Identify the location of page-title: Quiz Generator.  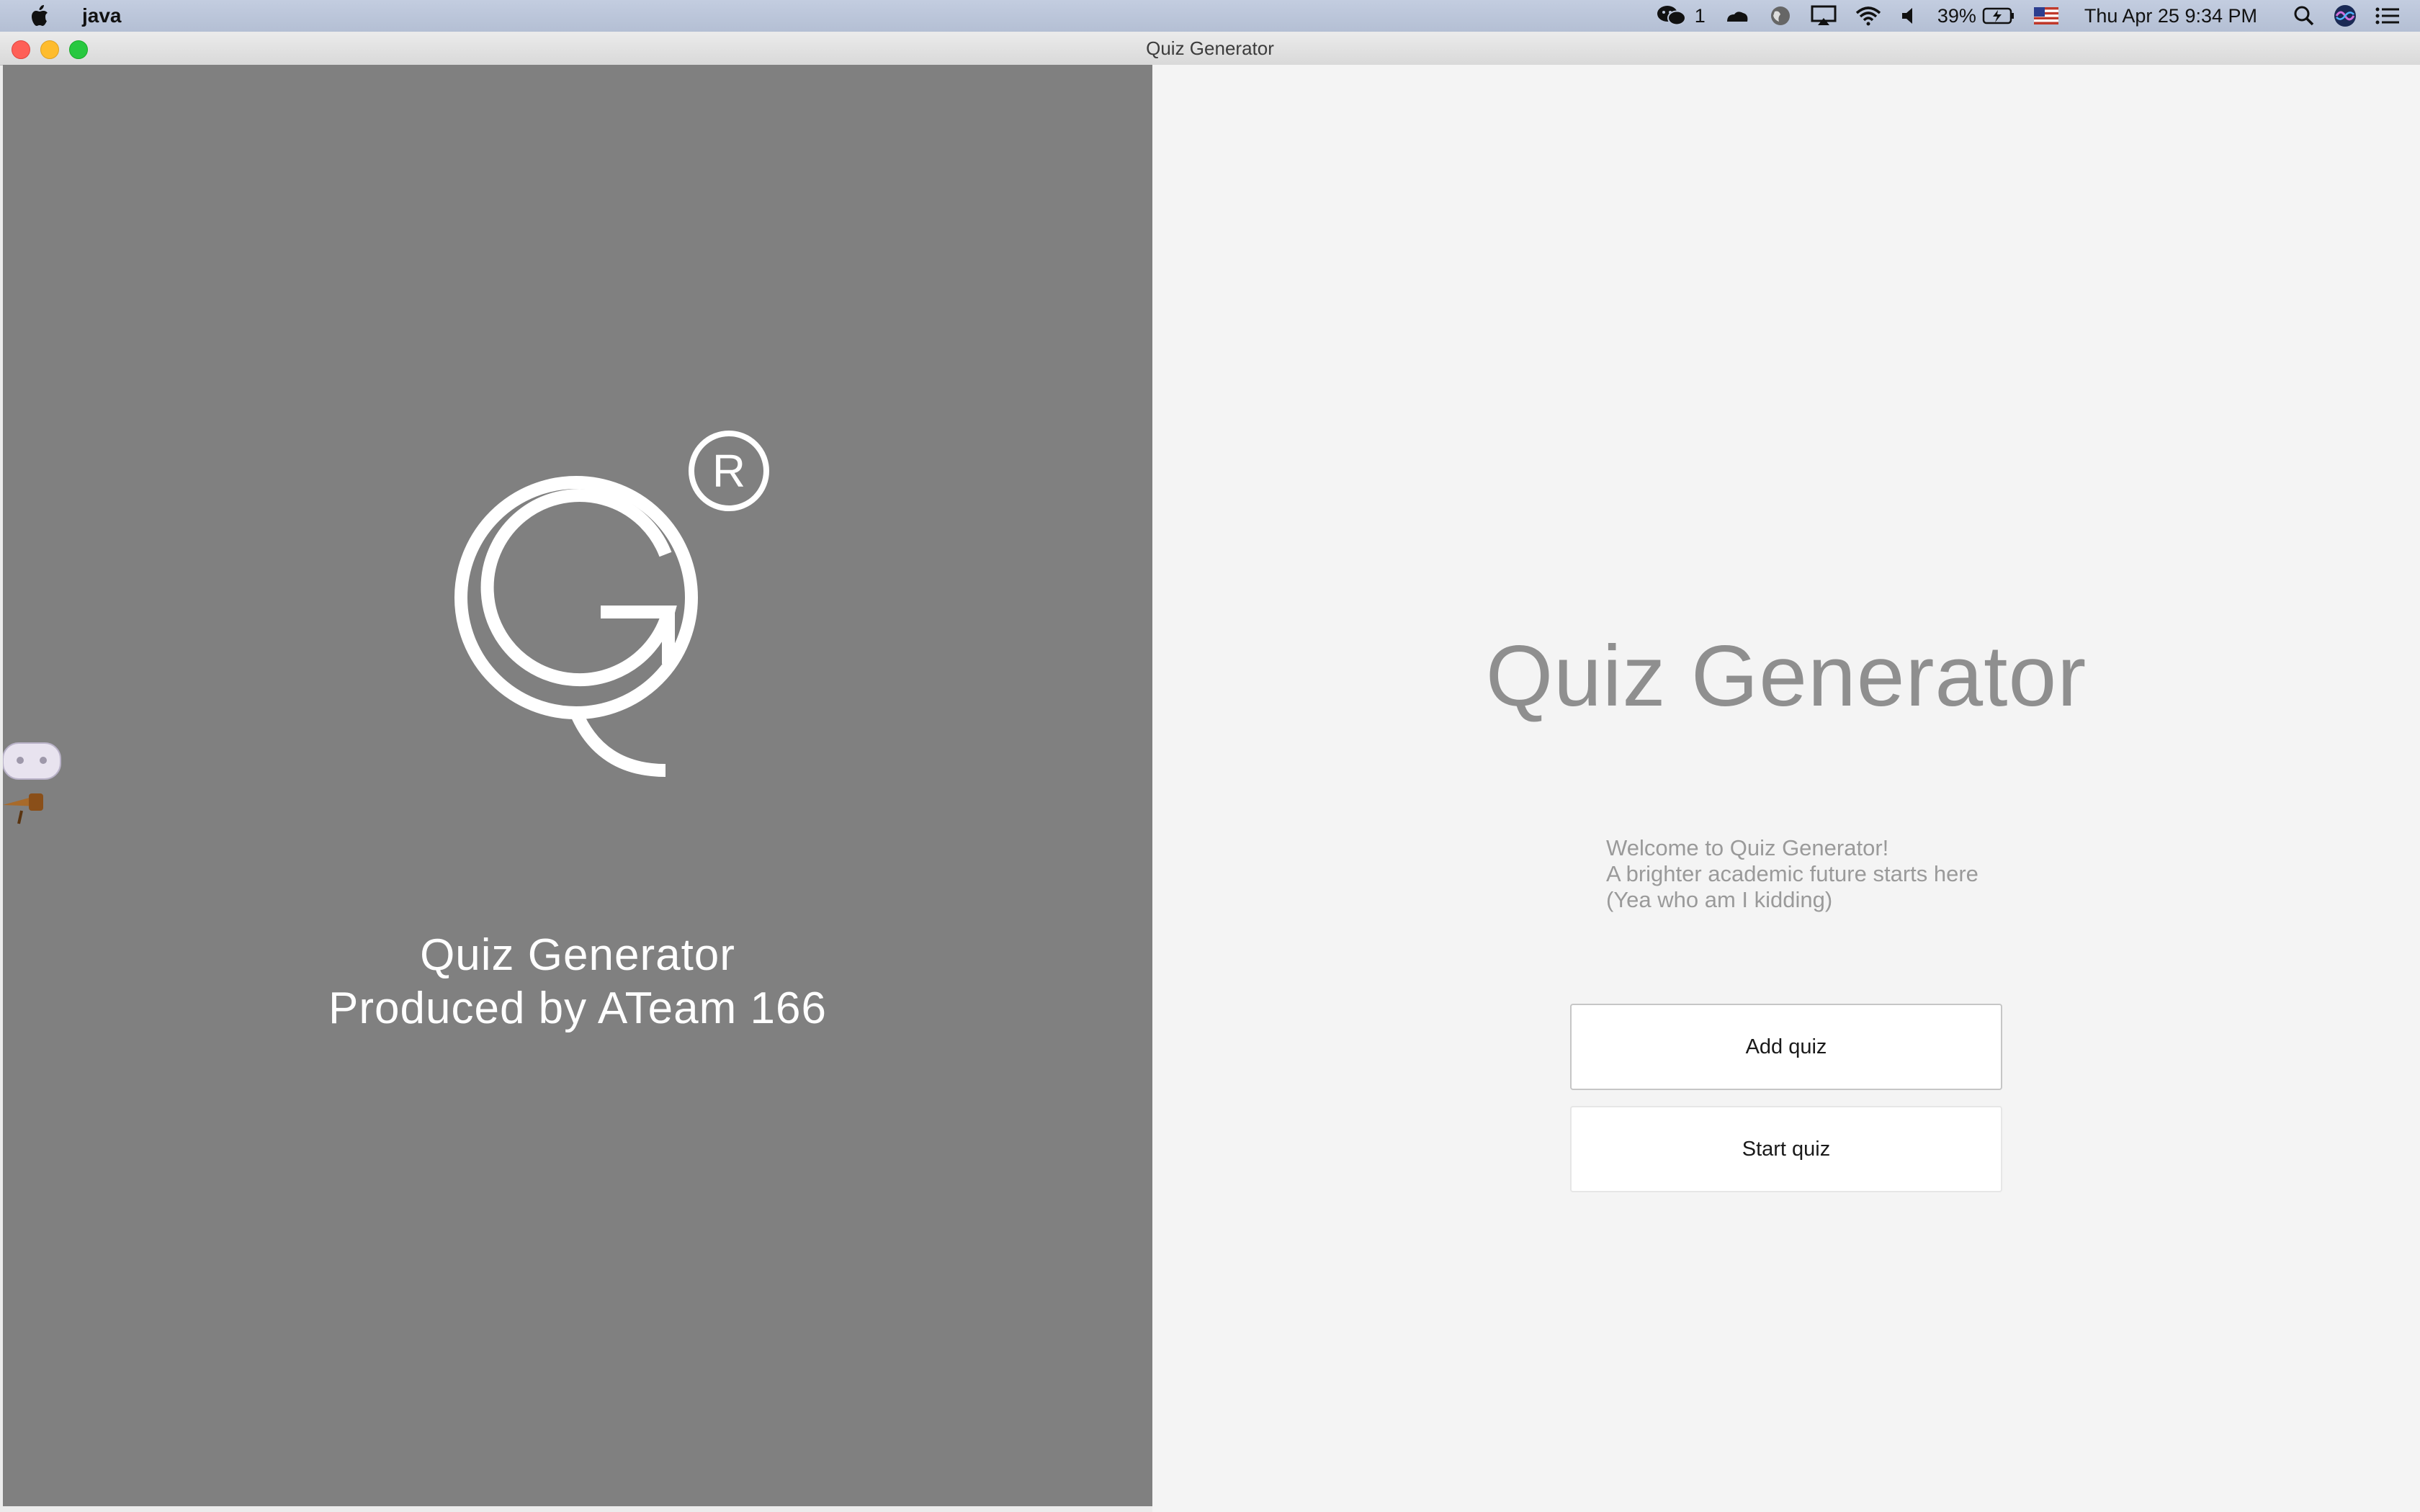
(1786, 676).